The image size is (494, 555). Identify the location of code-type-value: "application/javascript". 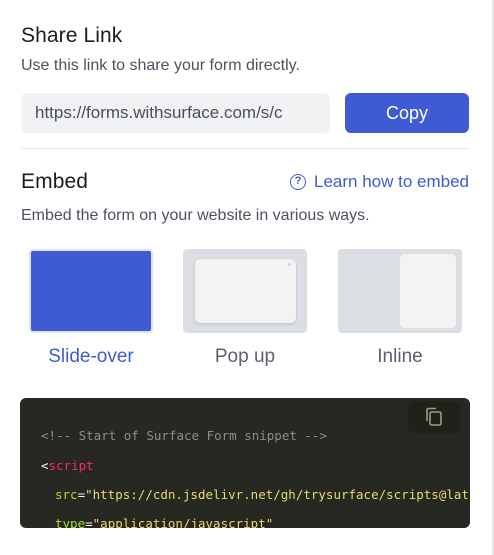
(183, 522).